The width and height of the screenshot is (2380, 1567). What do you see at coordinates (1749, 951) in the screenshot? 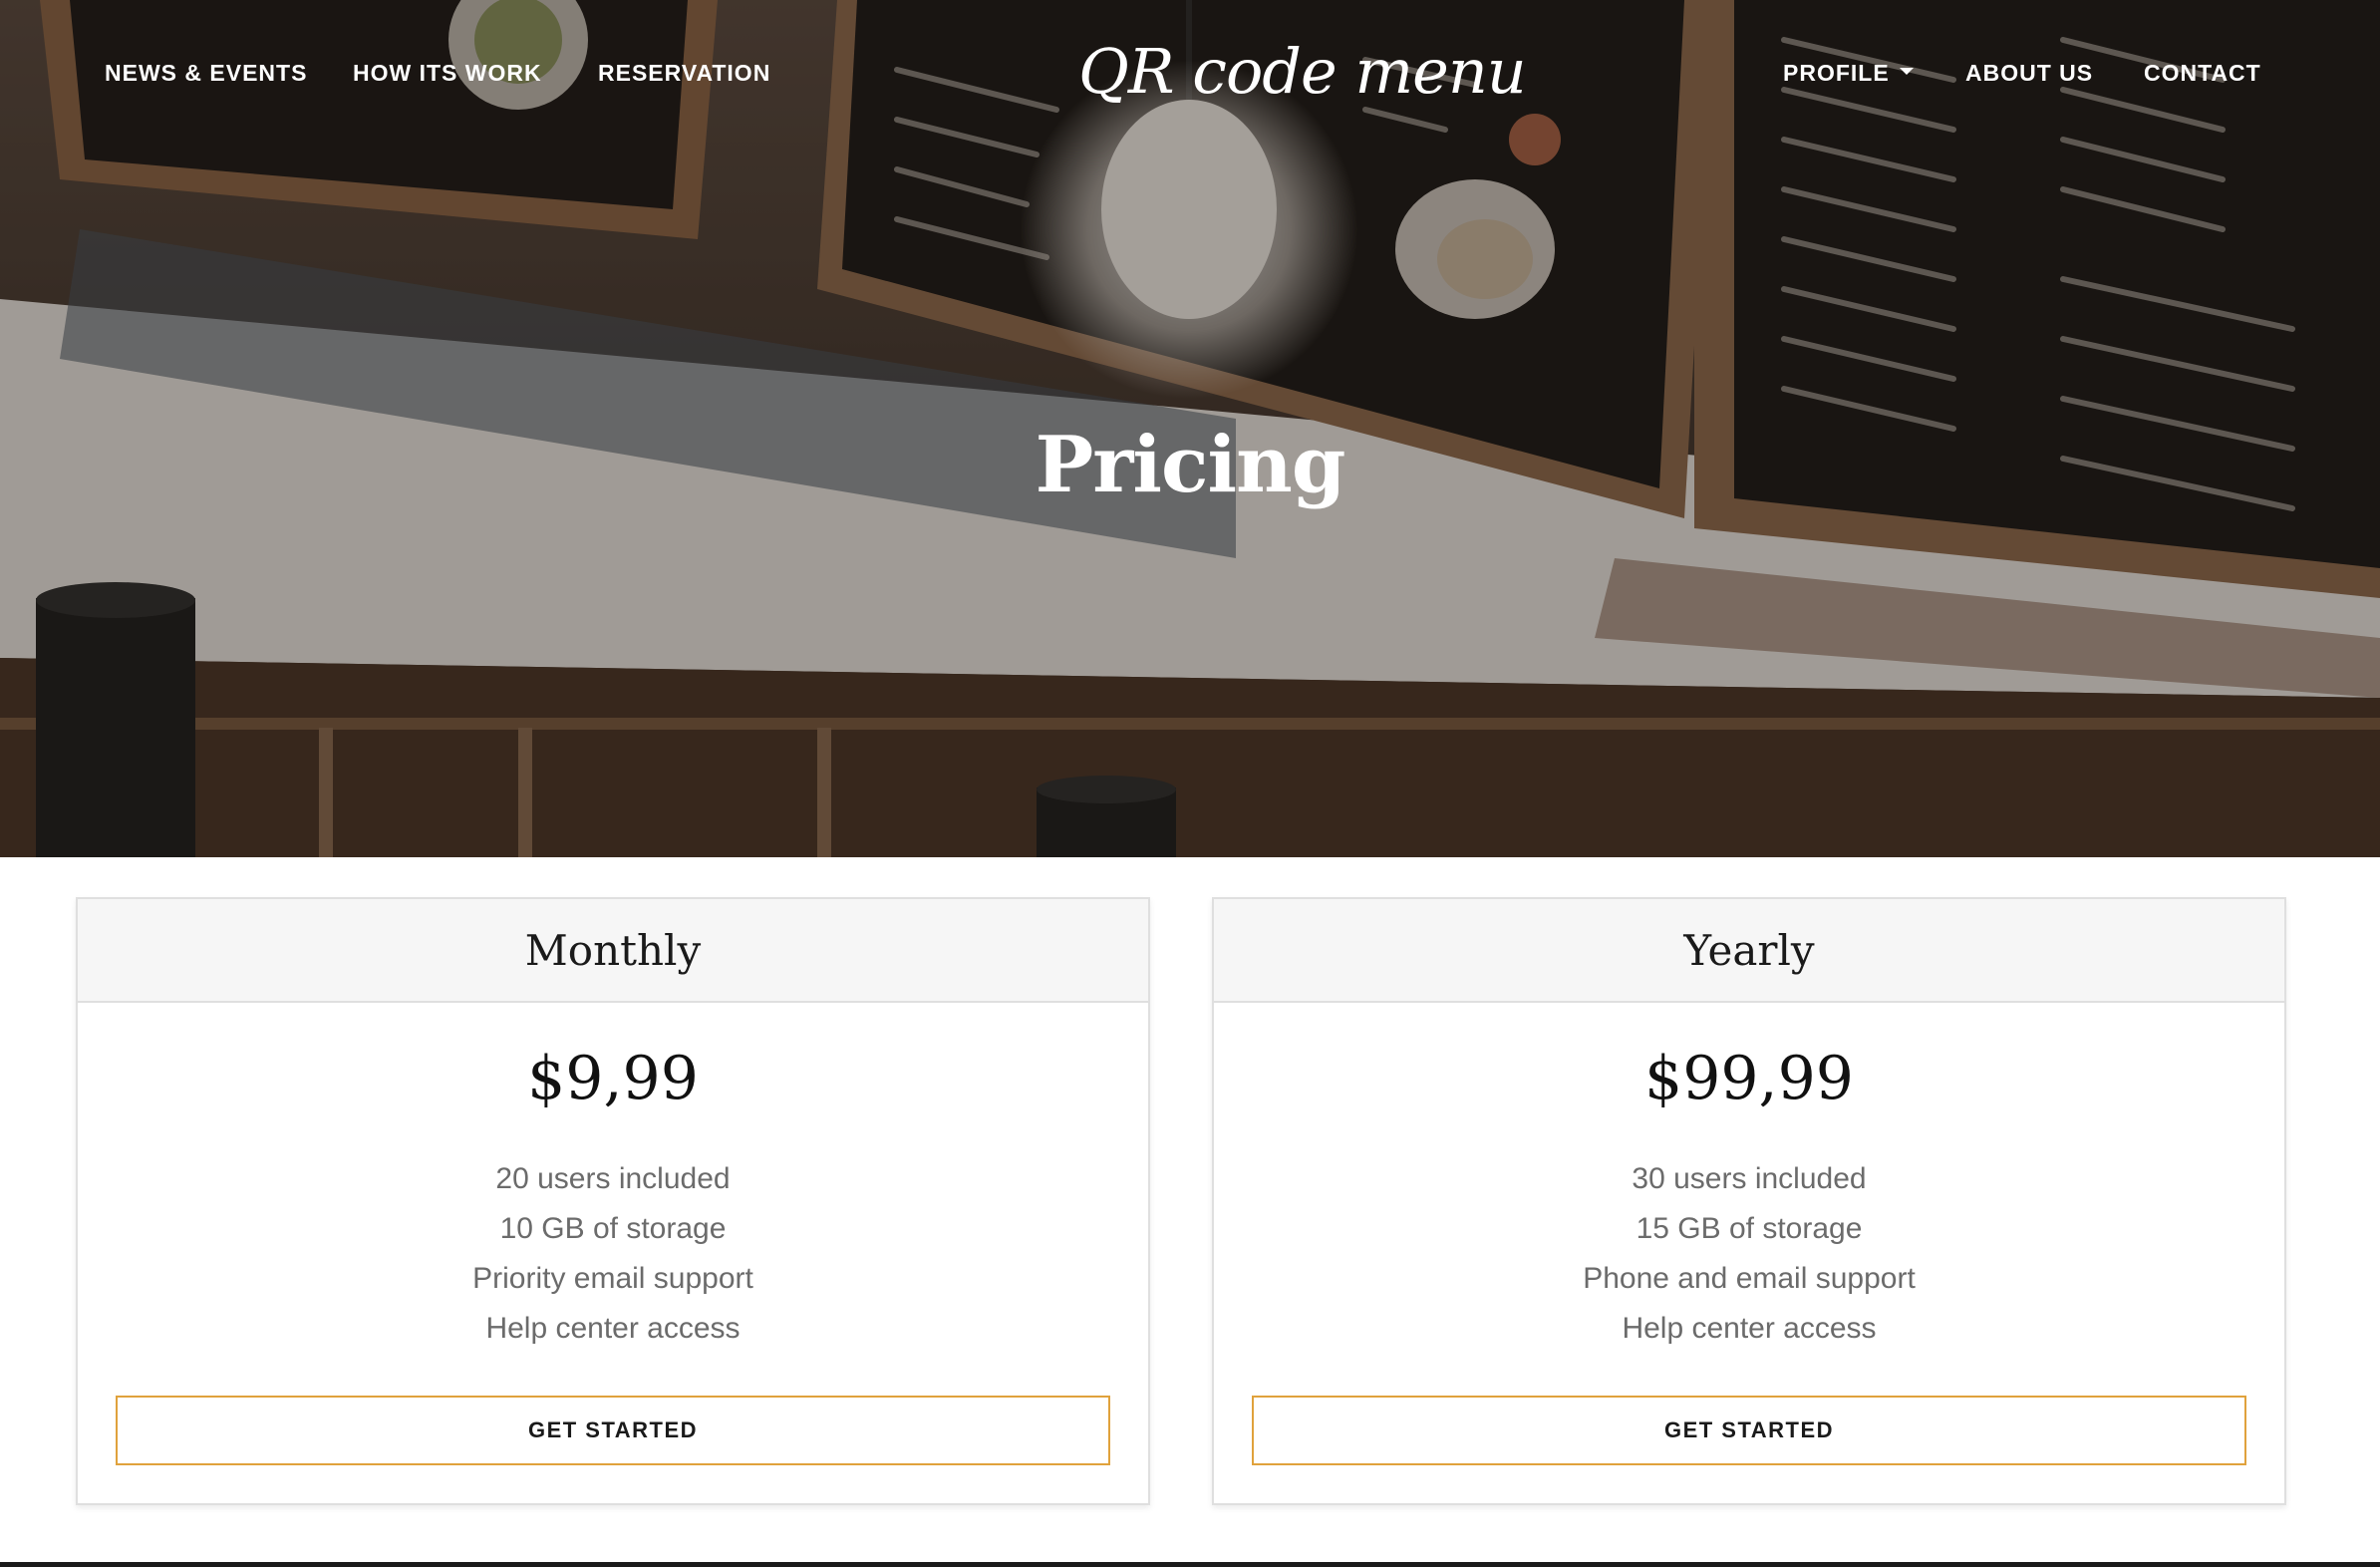
I see `plan-name: Yearly` at bounding box center [1749, 951].